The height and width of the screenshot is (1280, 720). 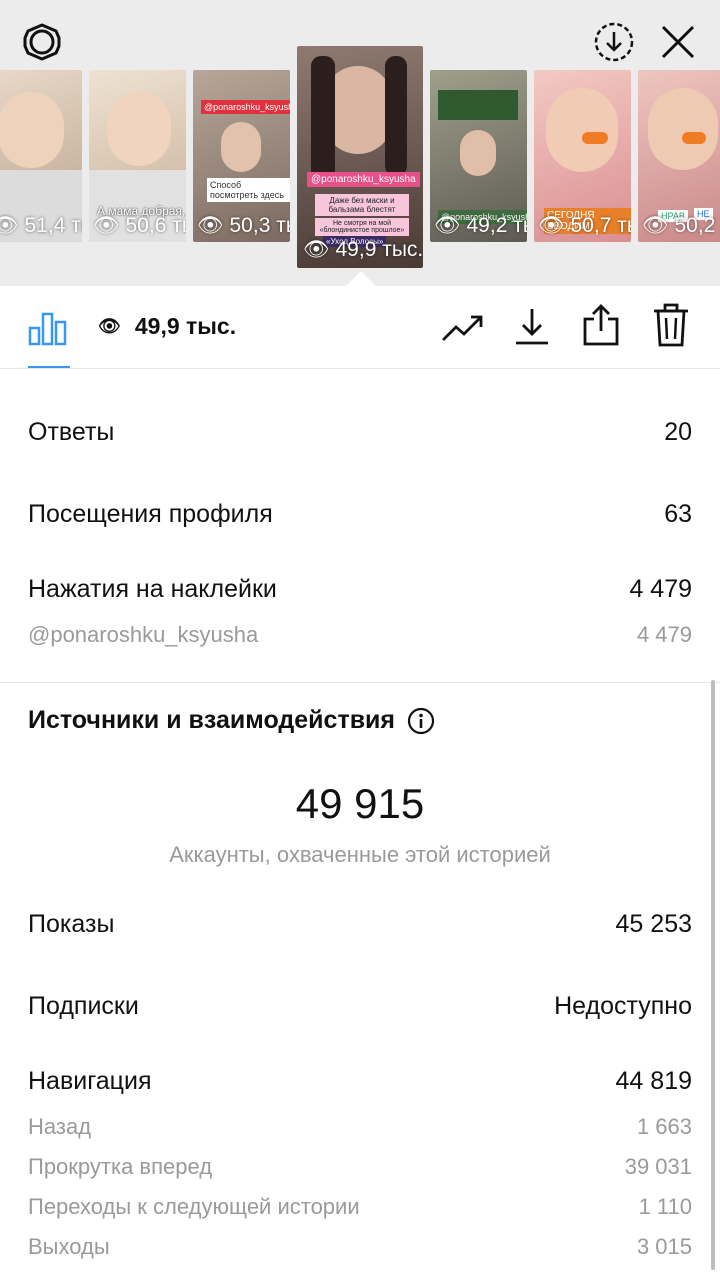 What do you see at coordinates (532, 326) in the screenshot?
I see `download-icon` at bounding box center [532, 326].